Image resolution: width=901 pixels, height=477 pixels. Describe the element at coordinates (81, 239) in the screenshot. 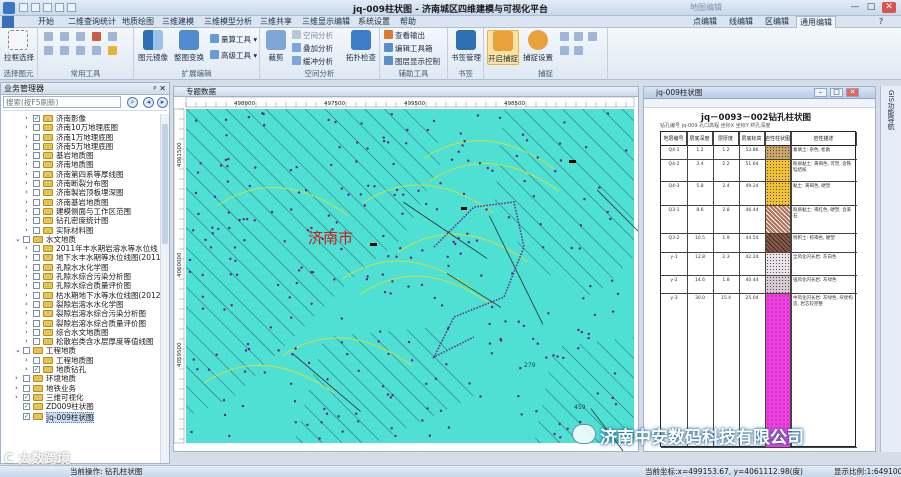

I see `tree-item: ⌄ 水文地质` at that location.